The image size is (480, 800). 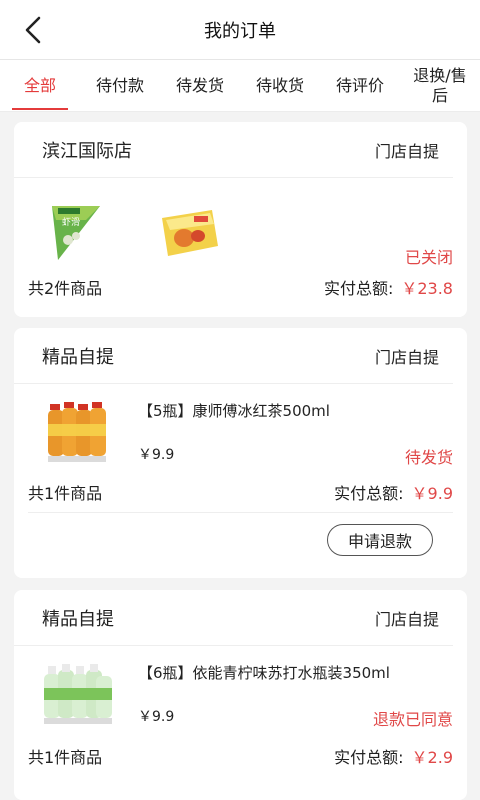 What do you see at coordinates (234, 411) in the screenshot?
I see `product-name: 【5瓶】康师傅冰红茶500ml` at bounding box center [234, 411].